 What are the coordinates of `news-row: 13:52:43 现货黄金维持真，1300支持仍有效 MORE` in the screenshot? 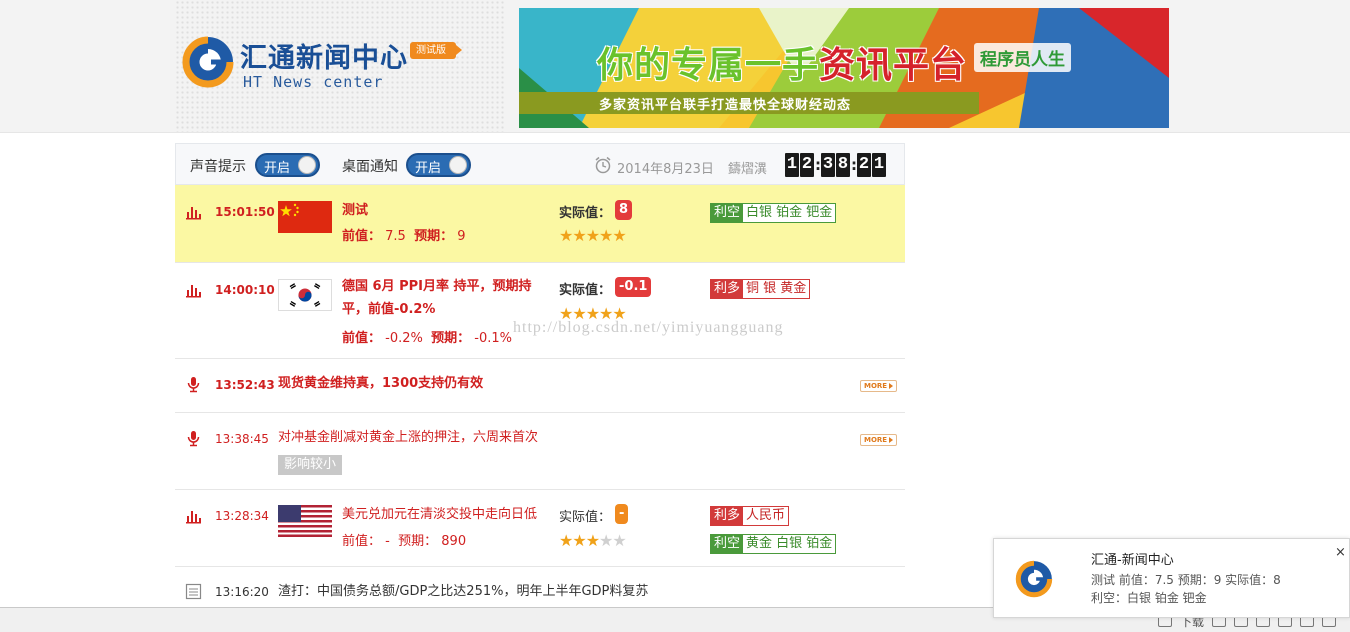 It's located at (540, 386).